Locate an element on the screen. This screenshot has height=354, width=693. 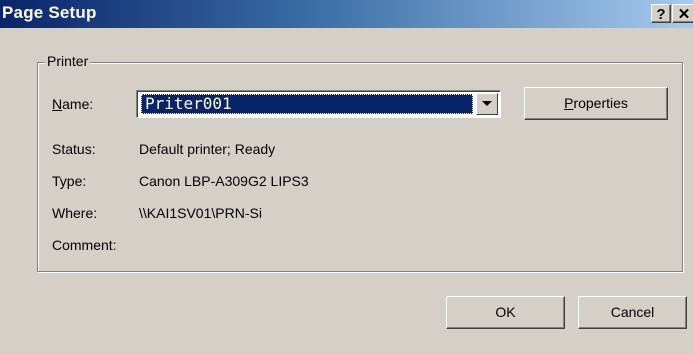
ok-button: OK is located at coordinates (505, 312).